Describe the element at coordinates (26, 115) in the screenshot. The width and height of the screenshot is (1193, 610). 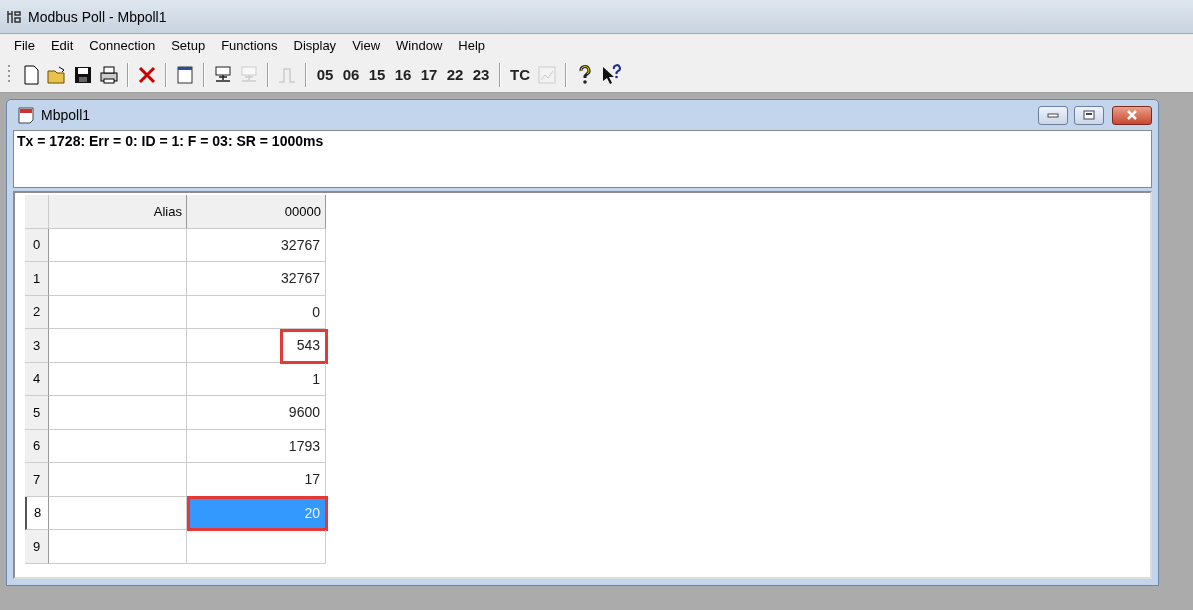
I see `document-icon` at that location.